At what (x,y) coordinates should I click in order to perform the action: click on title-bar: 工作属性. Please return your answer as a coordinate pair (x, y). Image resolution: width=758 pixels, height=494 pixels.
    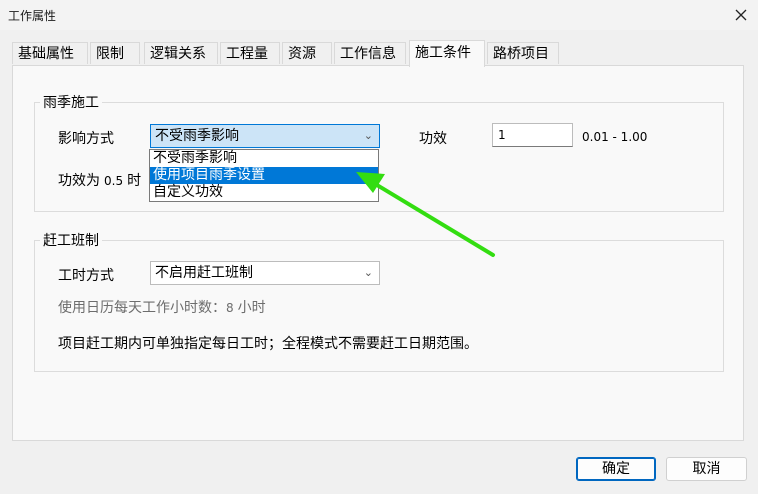
    Looking at the image, I should click on (379, 15).